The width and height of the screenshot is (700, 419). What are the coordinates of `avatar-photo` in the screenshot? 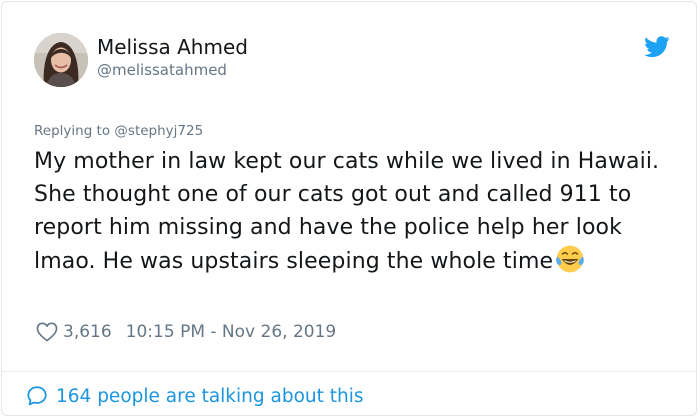 It's located at (61, 60).